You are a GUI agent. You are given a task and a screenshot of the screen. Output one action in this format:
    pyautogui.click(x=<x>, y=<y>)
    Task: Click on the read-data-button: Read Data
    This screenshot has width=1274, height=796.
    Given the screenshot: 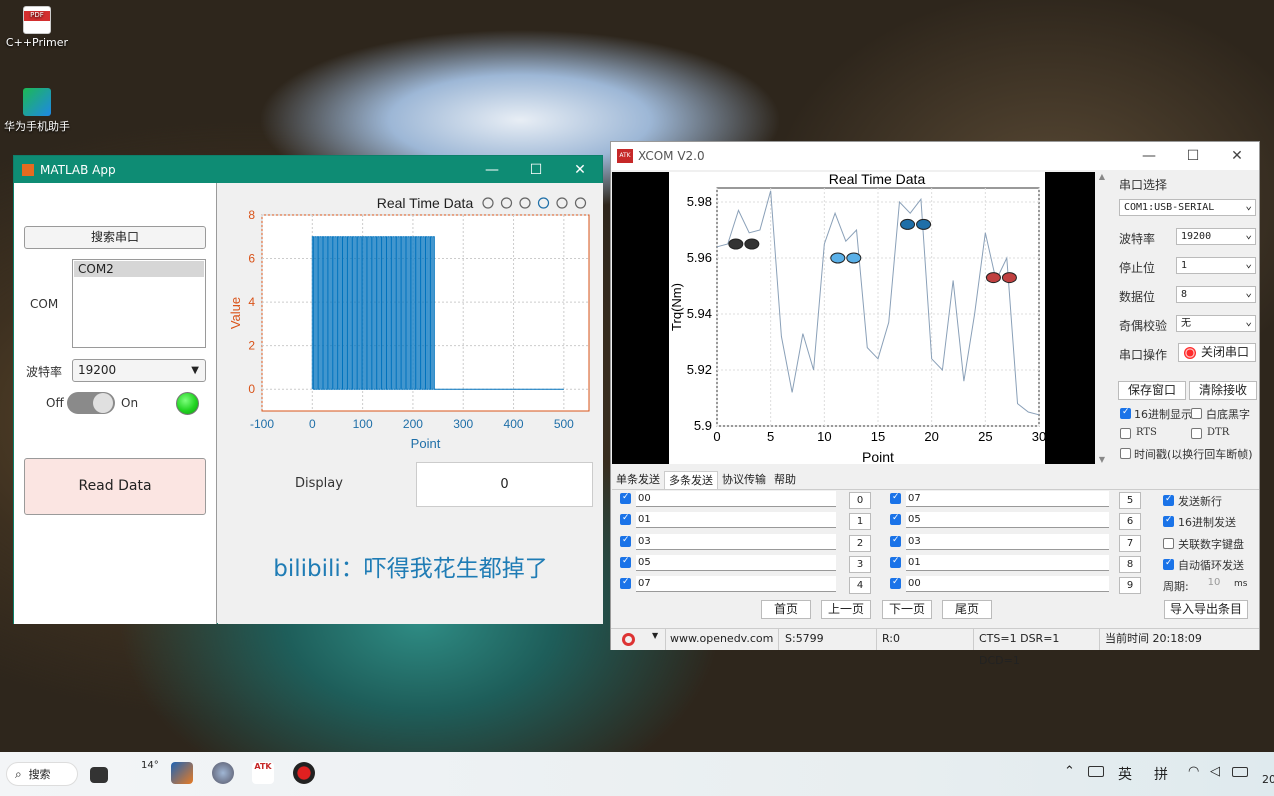 What is the action you would take?
    pyautogui.click(x=115, y=486)
    